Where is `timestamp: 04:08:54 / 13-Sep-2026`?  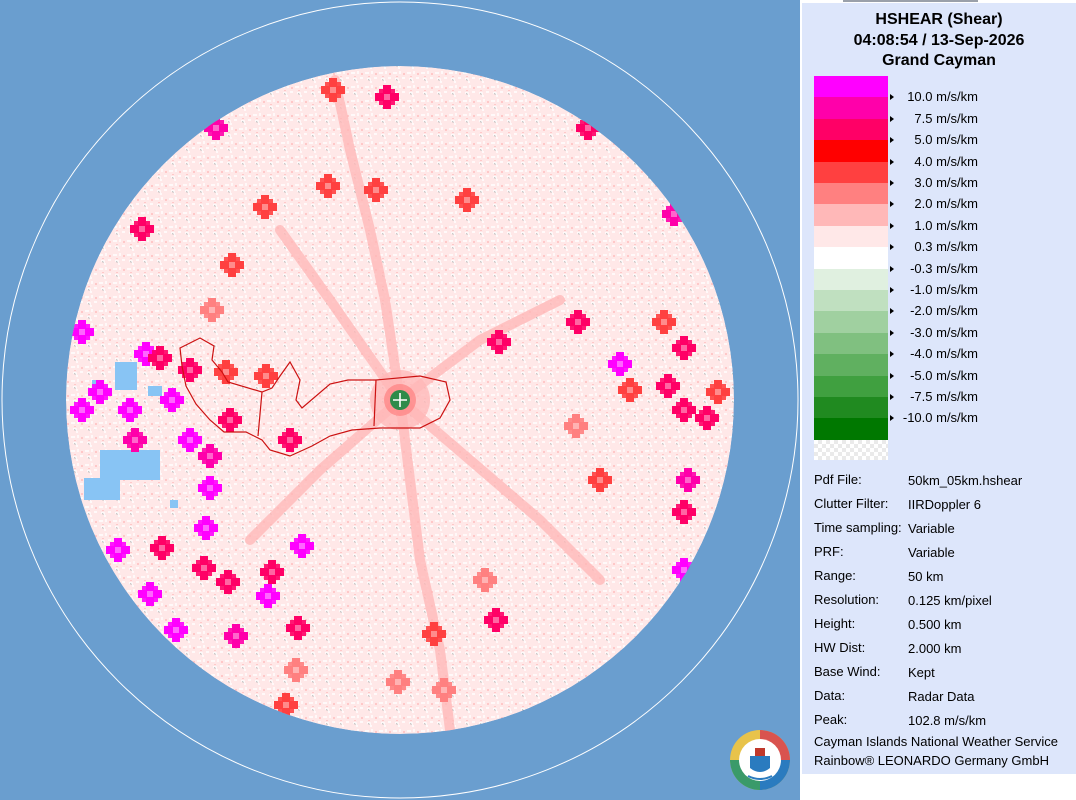
timestamp: 04:08:54 / 13-Sep-2026 is located at coordinates (939, 40).